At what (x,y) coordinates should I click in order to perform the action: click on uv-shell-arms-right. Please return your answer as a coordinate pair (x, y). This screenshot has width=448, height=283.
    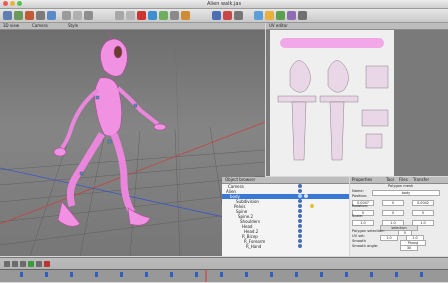
    Looking at the image, I should click on (339, 99).